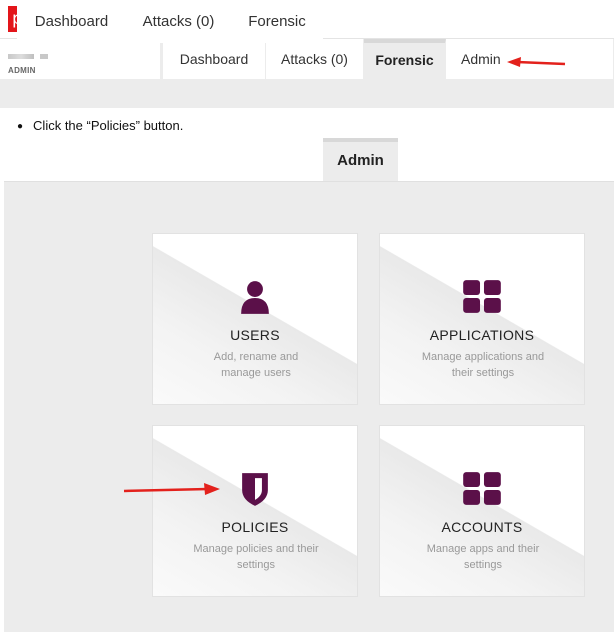 This screenshot has width=614, height=632. Describe the element at coordinates (255, 319) in the screenshot. I see `users-card: USERS Add, rename and manage users` at that location.